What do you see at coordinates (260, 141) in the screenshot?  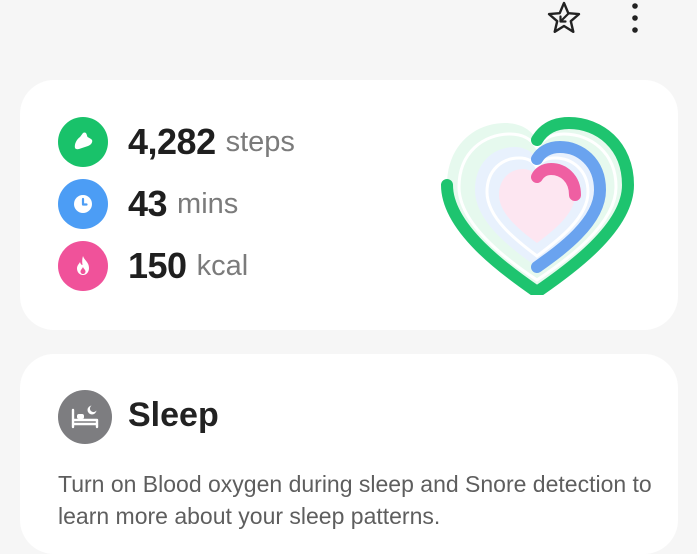 I see `steps-unit: steps` at bounding box center [260, 141].